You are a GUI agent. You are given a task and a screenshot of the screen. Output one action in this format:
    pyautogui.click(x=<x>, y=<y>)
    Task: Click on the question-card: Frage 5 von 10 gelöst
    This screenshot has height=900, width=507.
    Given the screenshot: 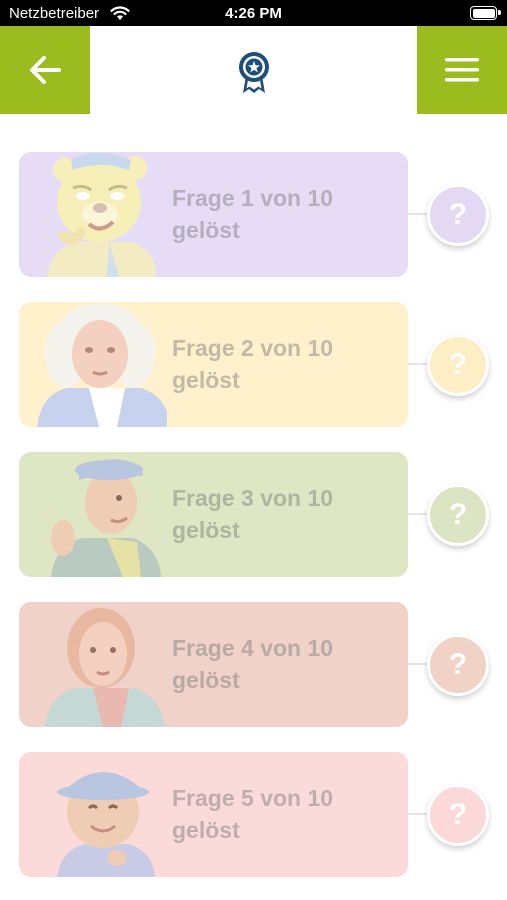 What is the action you would take?
    pyautogui.click(x=213, y=814)
    